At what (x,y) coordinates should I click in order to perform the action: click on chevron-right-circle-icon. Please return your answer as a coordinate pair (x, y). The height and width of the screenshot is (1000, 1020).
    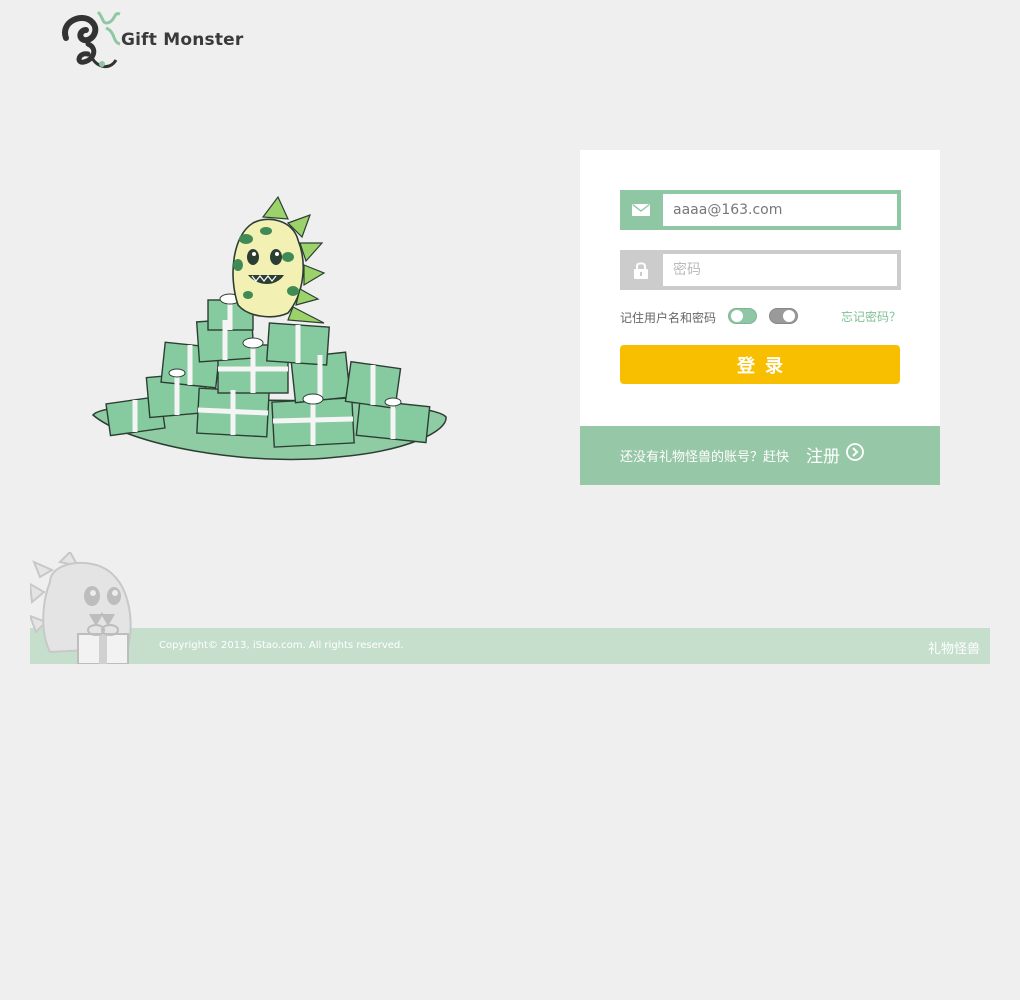
    Looking at the image, I should click on (855, 454).